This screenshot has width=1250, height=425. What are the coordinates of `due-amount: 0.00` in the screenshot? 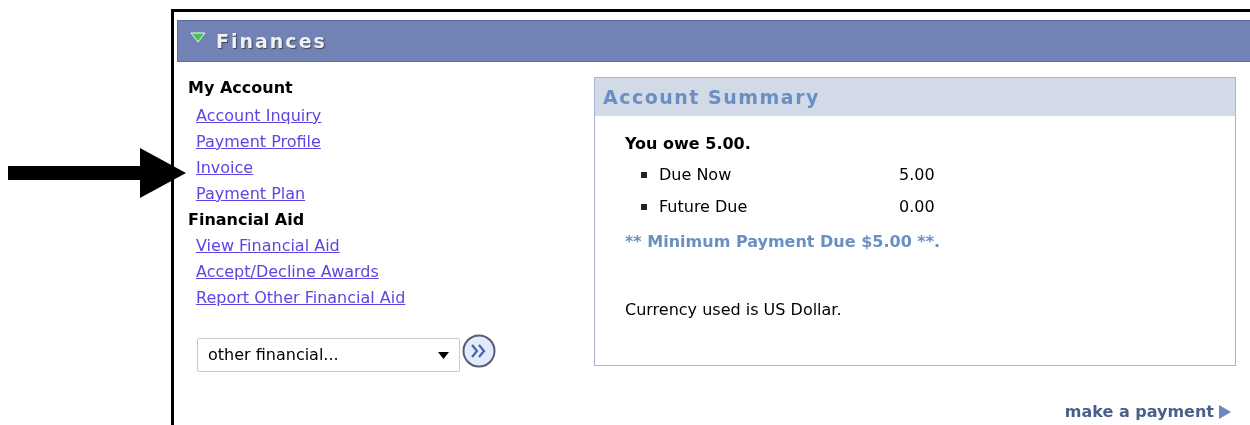 It's located at (917, 207).